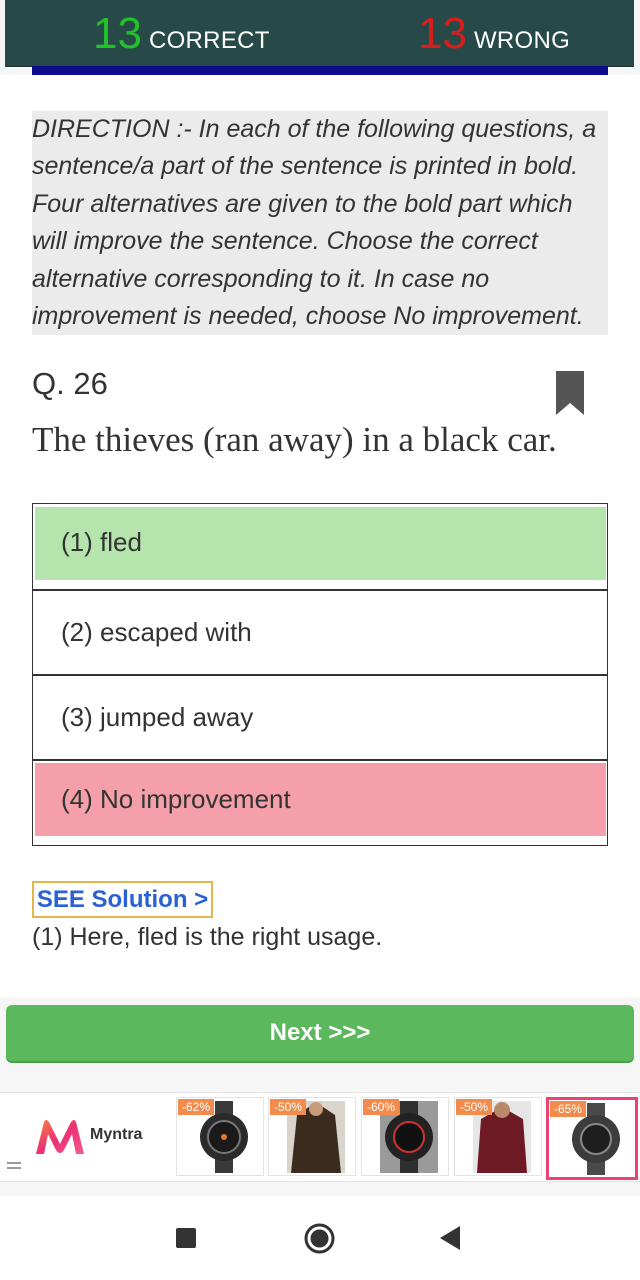  I want to click on wrong-label: WRONG, so click(522, 40).